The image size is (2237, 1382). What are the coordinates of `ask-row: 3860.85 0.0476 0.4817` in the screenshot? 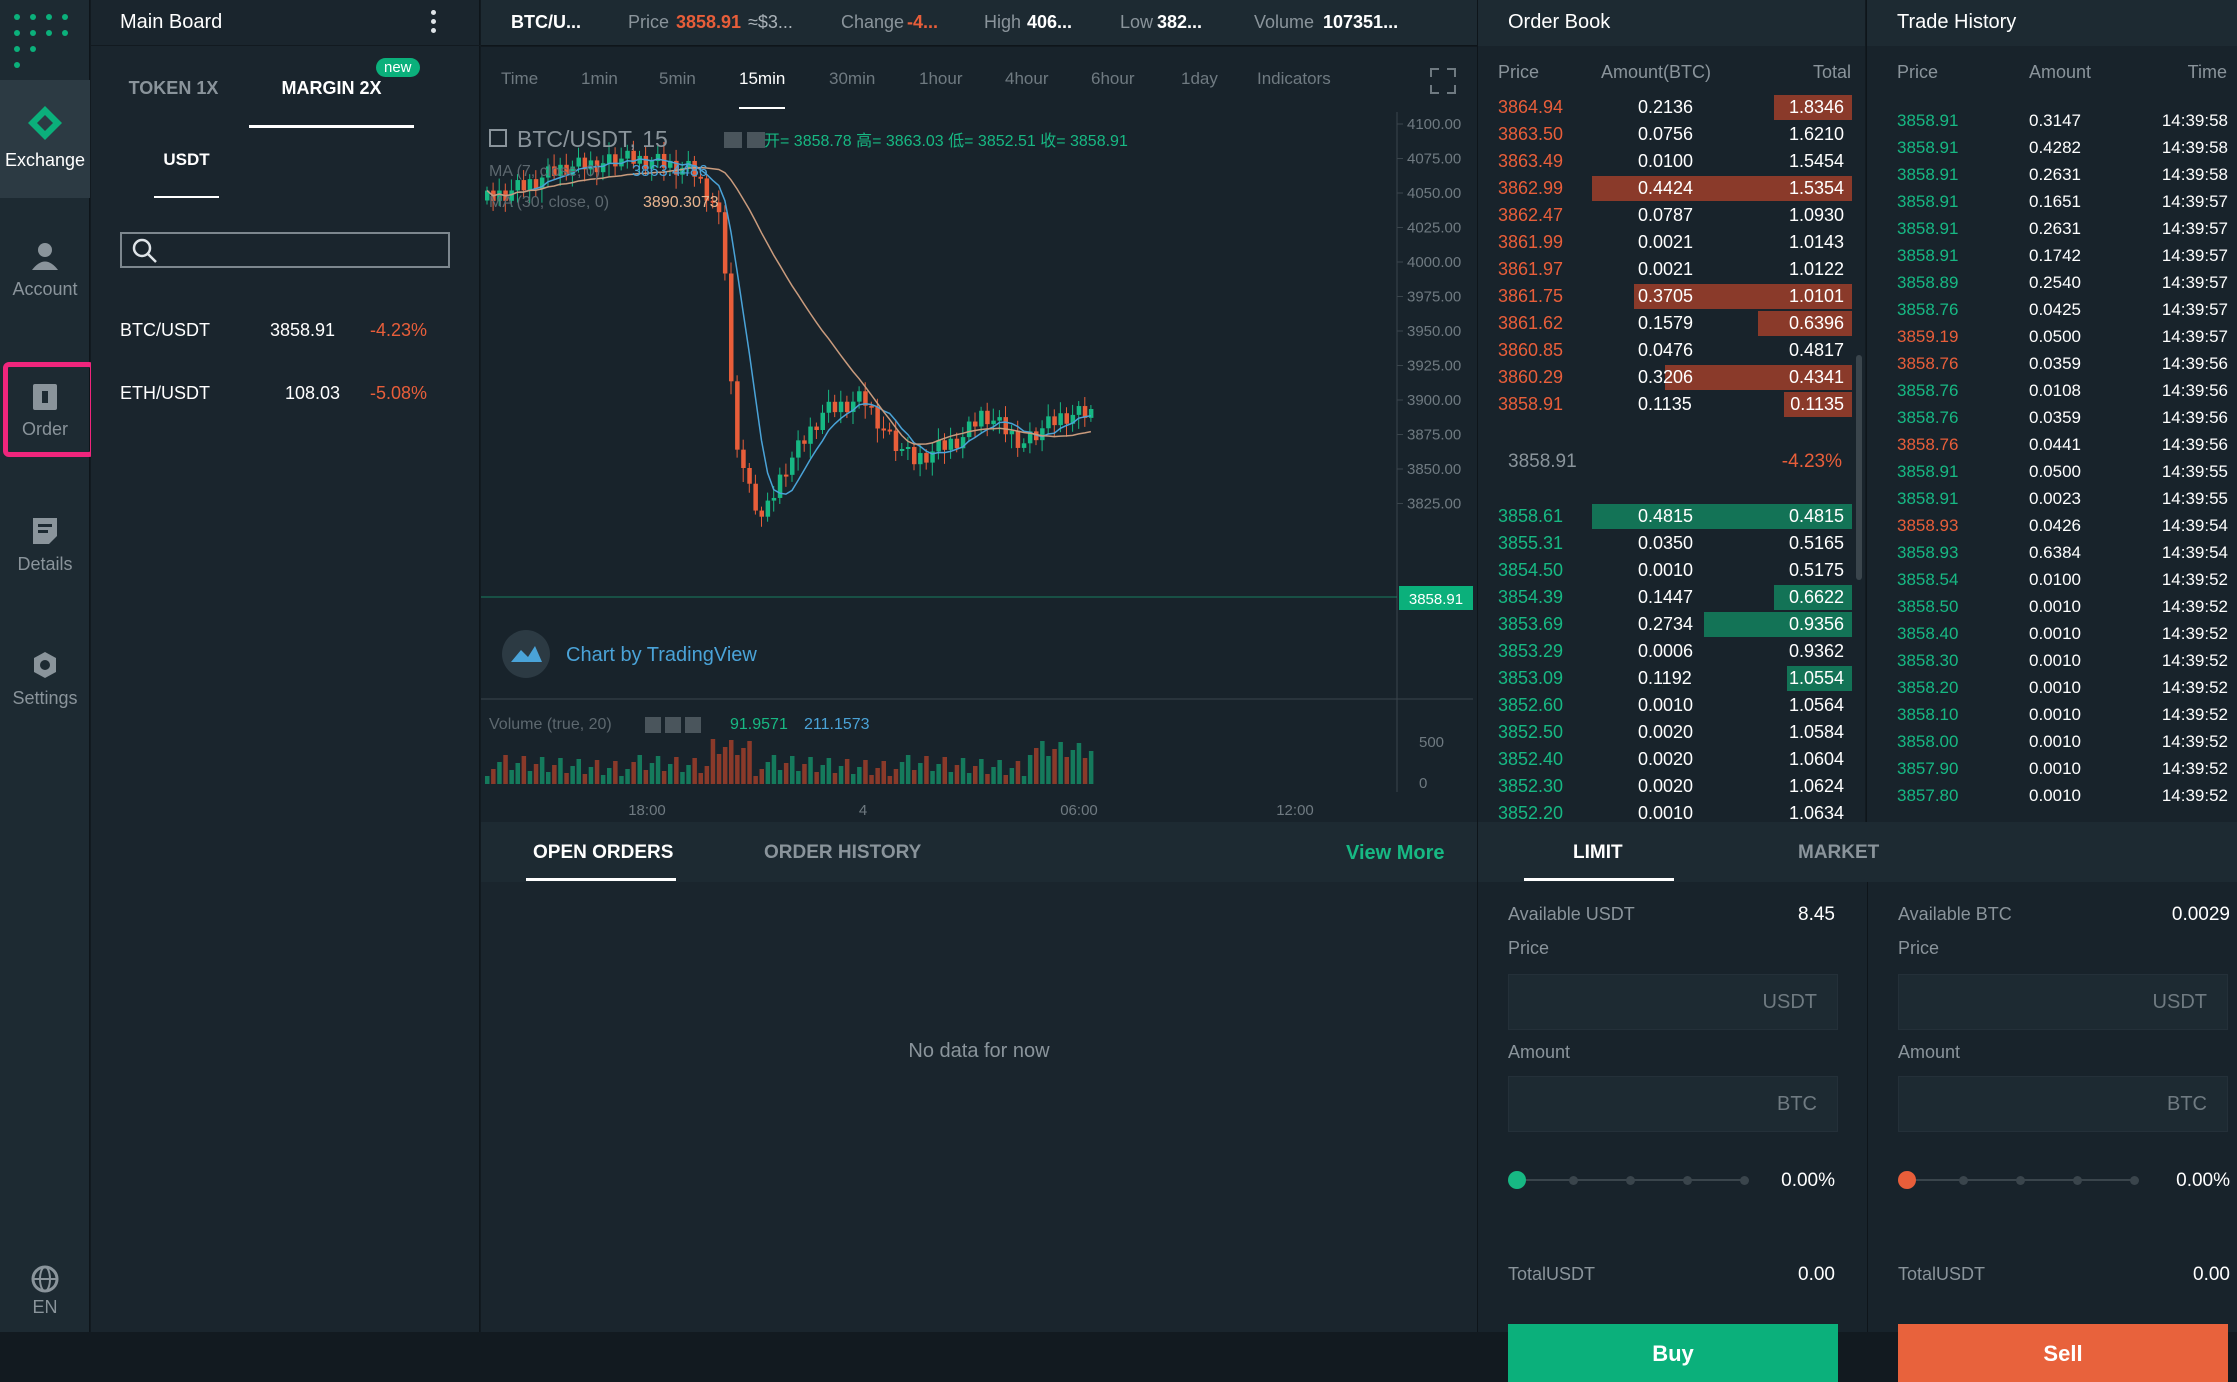 It's located at (1672, 350).